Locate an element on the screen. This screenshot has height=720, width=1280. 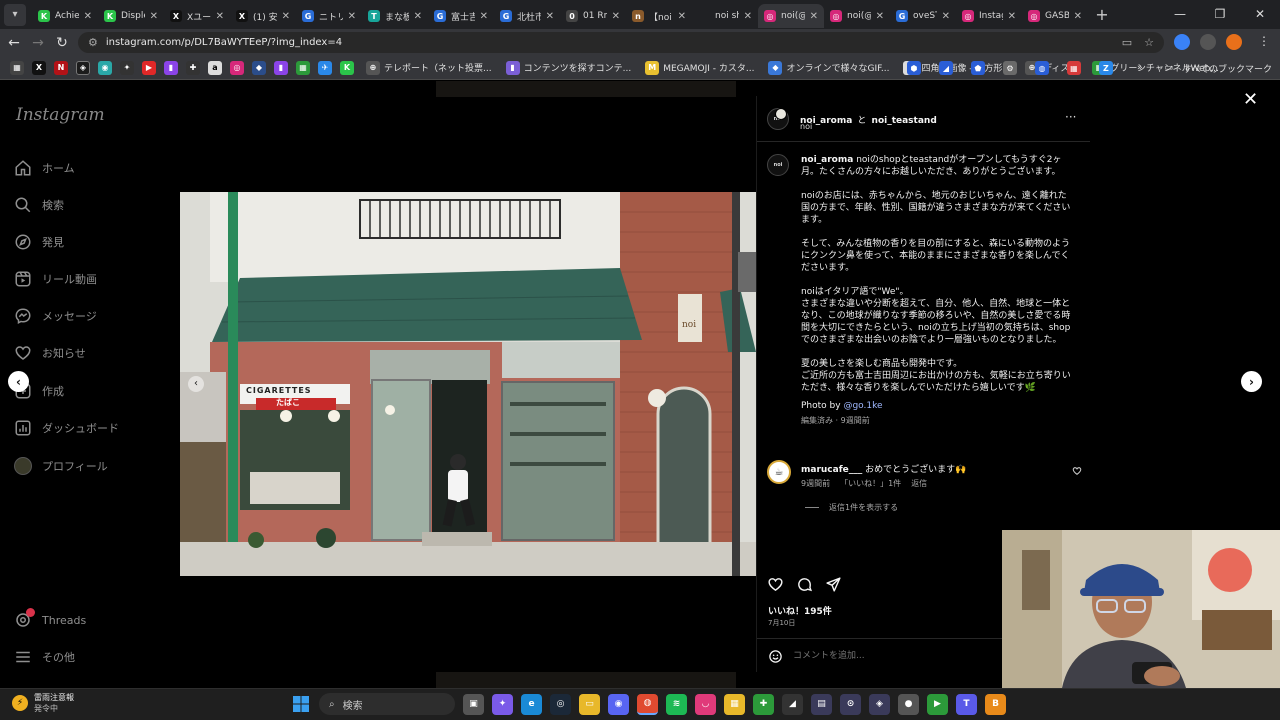
nav-notifications: お知らせ is located at coordinates (50, 353).